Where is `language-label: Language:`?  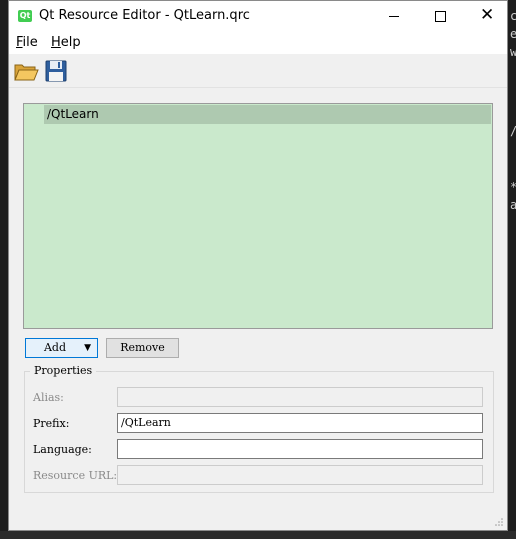 language-label: Language: is located at coordinates (62, 449).